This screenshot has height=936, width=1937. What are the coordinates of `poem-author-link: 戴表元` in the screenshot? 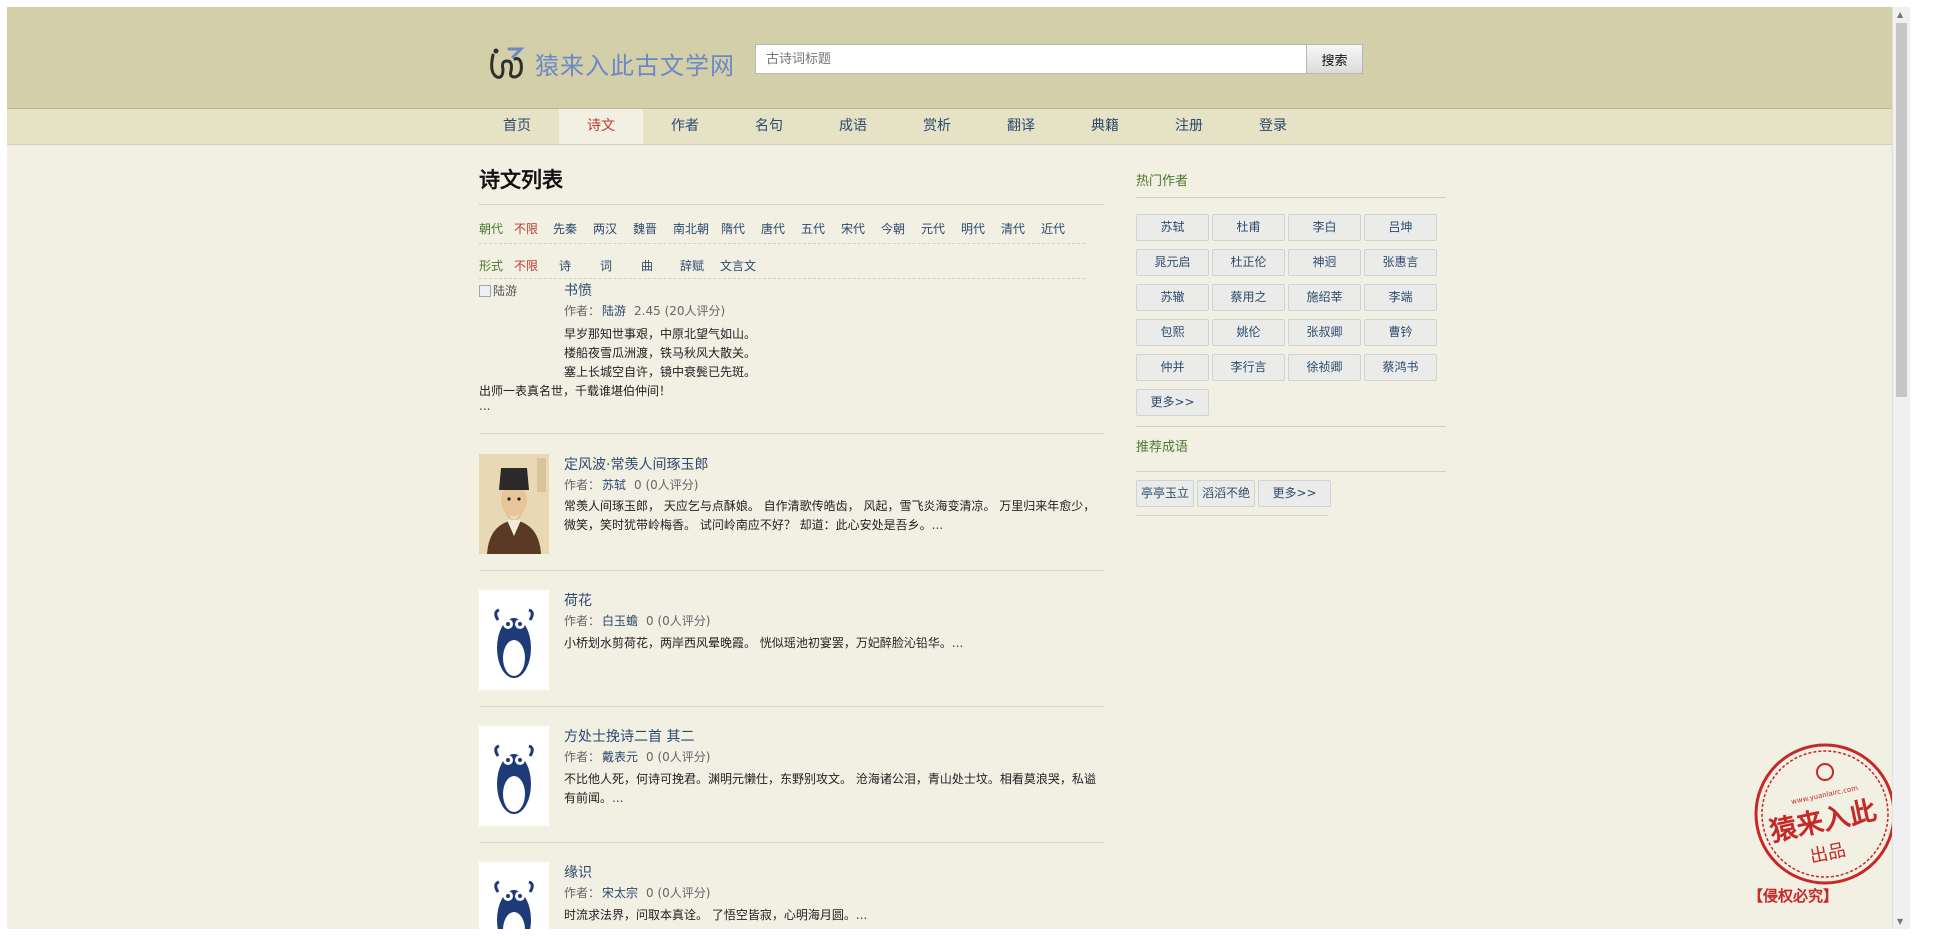 It's located at (620, 757).